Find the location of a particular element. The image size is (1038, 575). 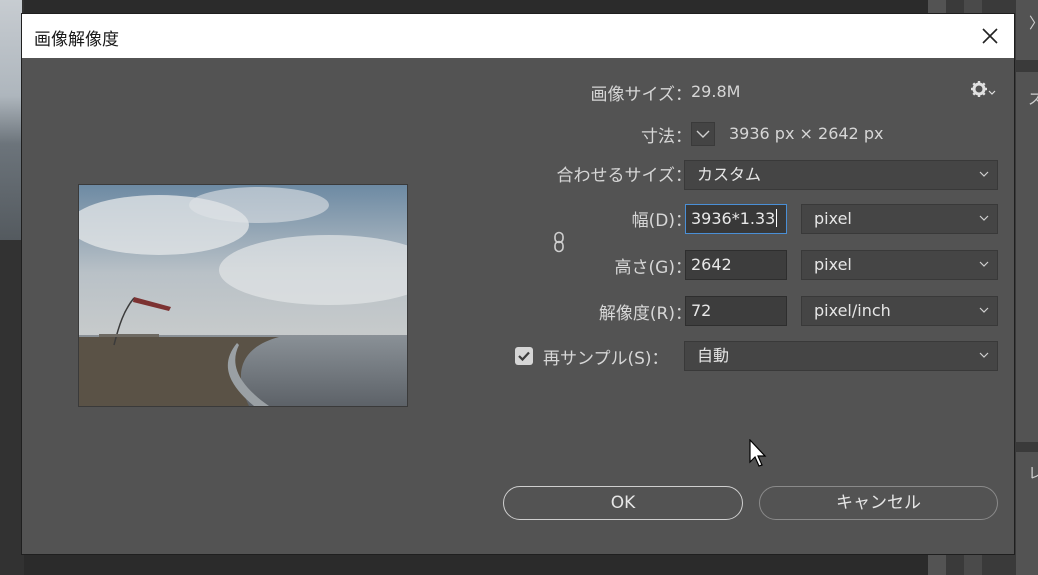

background-photo is located at coordinates (11, 120).